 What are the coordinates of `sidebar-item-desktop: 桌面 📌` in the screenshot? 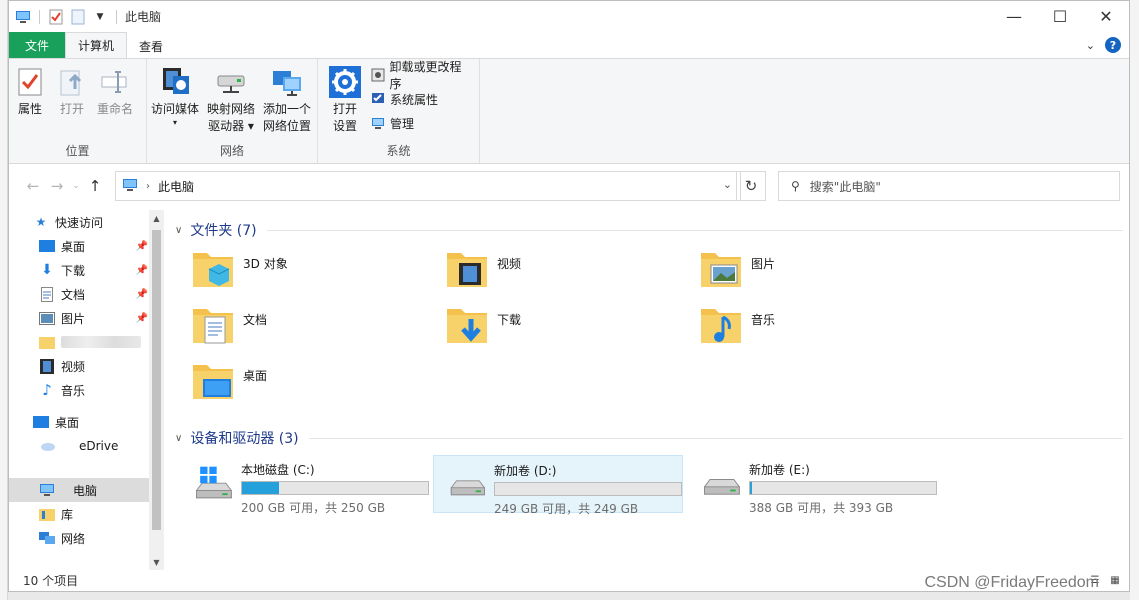 It's located at (86, 246).